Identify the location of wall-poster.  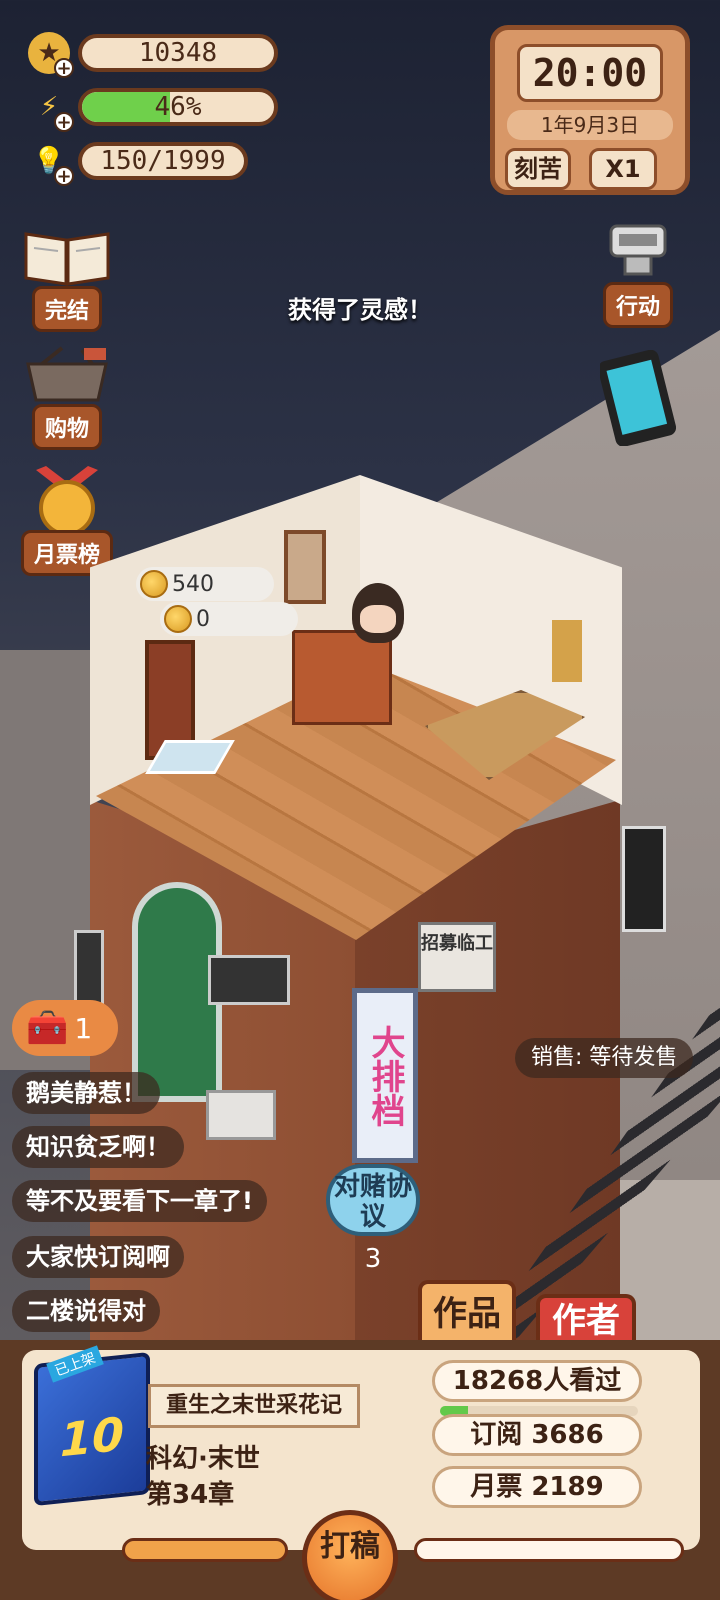
(567, 651).